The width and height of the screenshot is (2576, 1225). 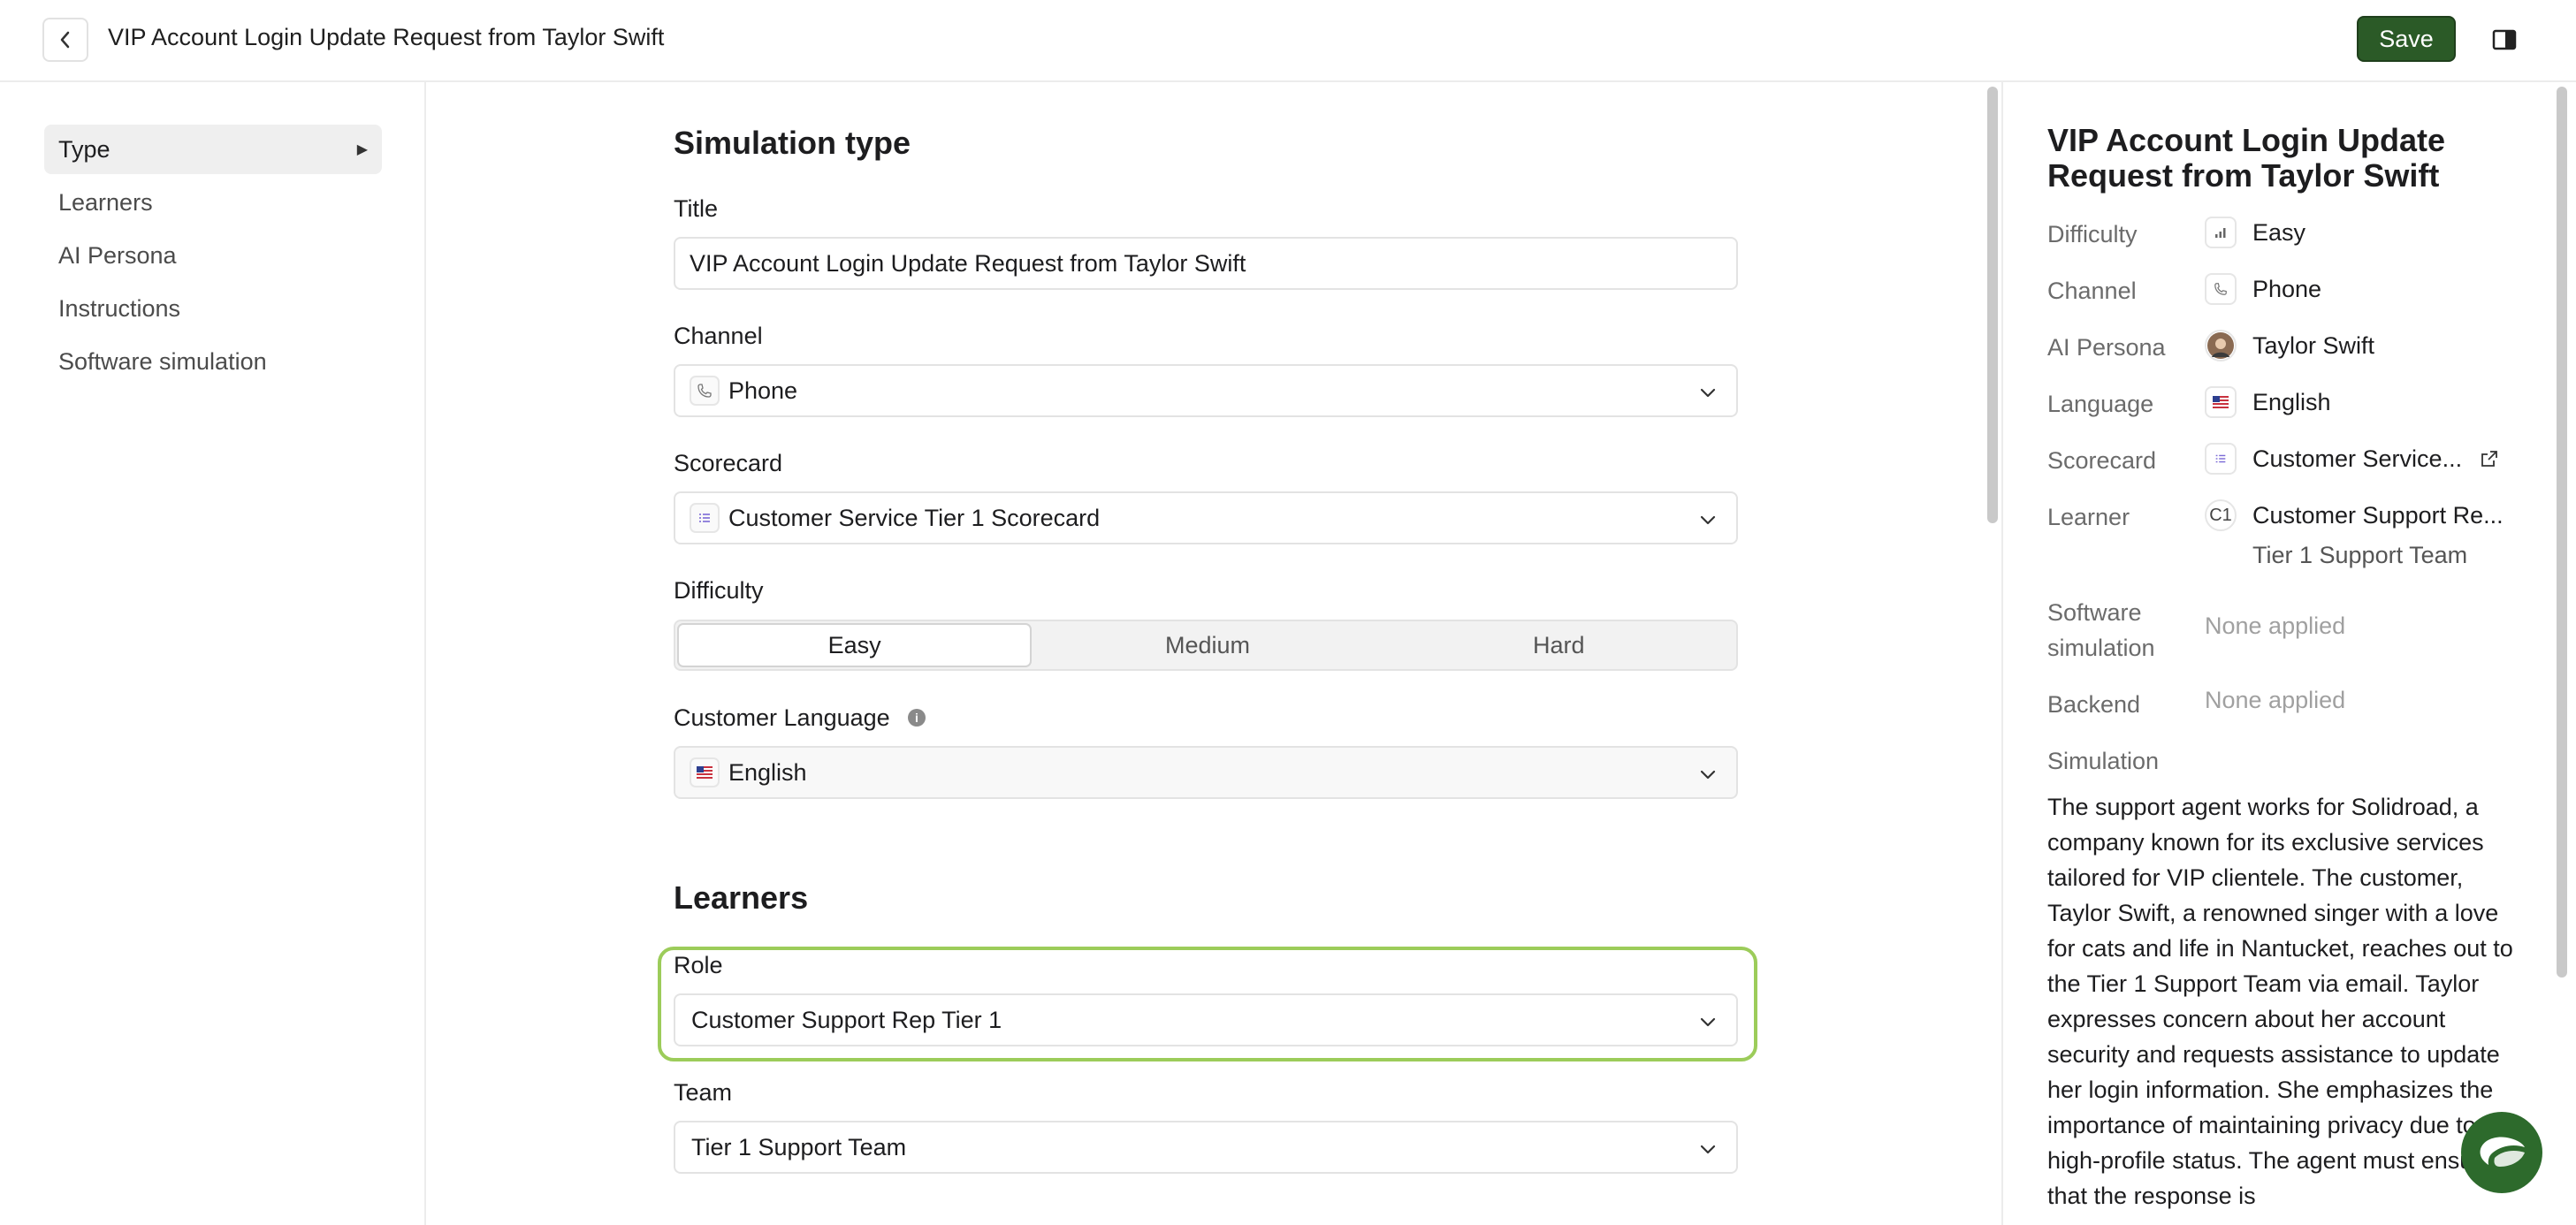 What do you see at coordinates (2291, 401) in the screenshot?
I see `summary-language-text: English` at bounding box center [2291, 401].